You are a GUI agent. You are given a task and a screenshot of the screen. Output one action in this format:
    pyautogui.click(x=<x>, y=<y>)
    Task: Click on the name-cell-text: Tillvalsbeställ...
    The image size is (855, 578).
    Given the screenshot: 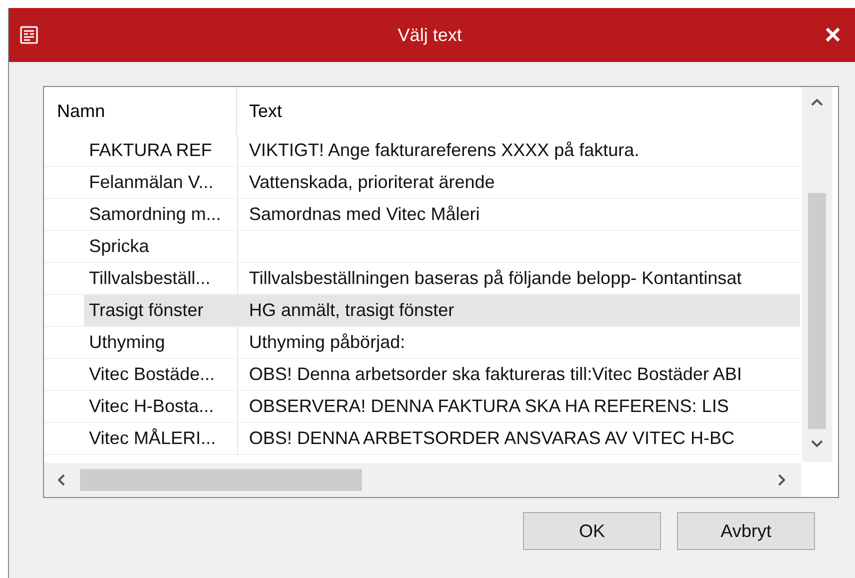 What is the action you would take?
    pyautogui.click(x=150, y=278)
    